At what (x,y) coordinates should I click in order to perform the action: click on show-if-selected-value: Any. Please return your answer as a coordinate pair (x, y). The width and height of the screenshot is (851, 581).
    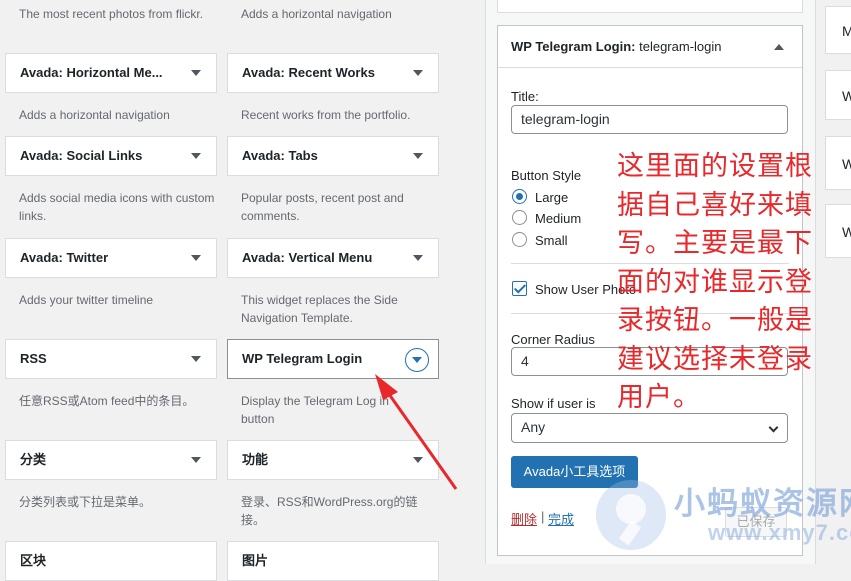
    Looking at the image, I should click on (533, 427).